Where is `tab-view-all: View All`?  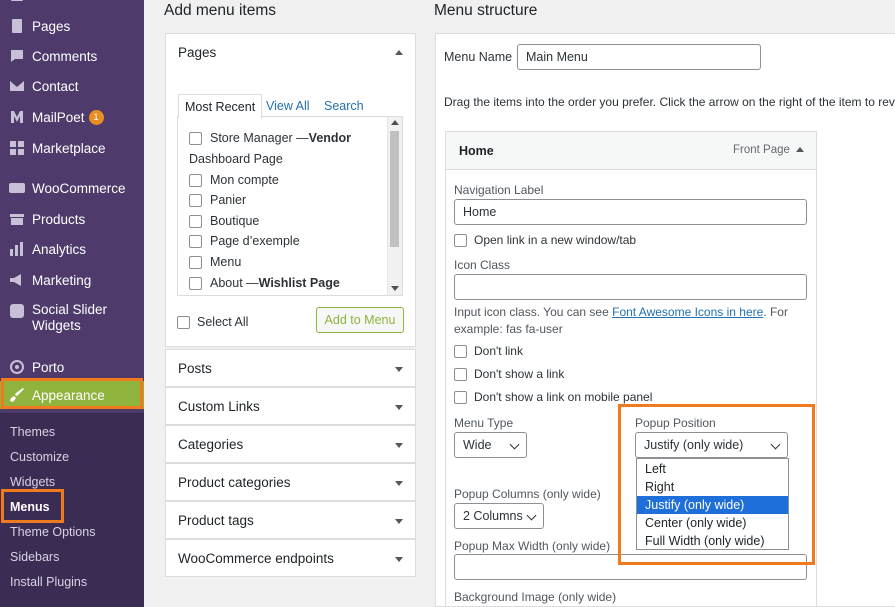
tab-view-all: View All is located at coordinates (288, 106).